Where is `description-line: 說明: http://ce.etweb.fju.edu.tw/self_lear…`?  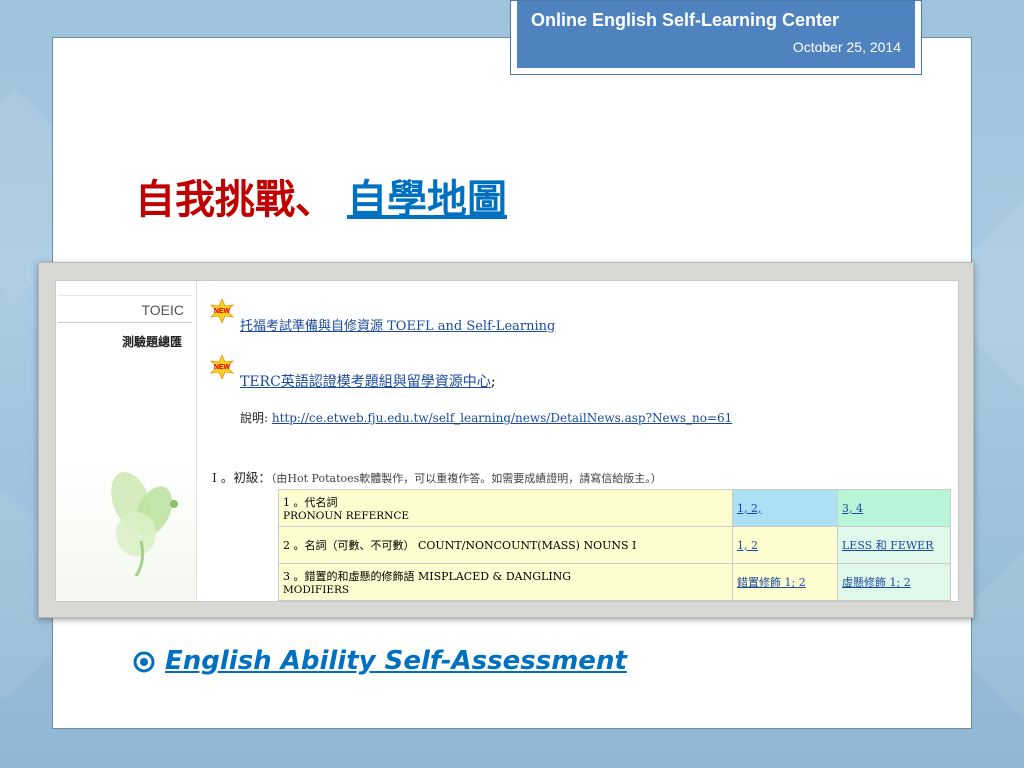
description-line: 說明: http://ce.etweb.fju.edu.tw/self_lear… is located at coordinates (486, 417).